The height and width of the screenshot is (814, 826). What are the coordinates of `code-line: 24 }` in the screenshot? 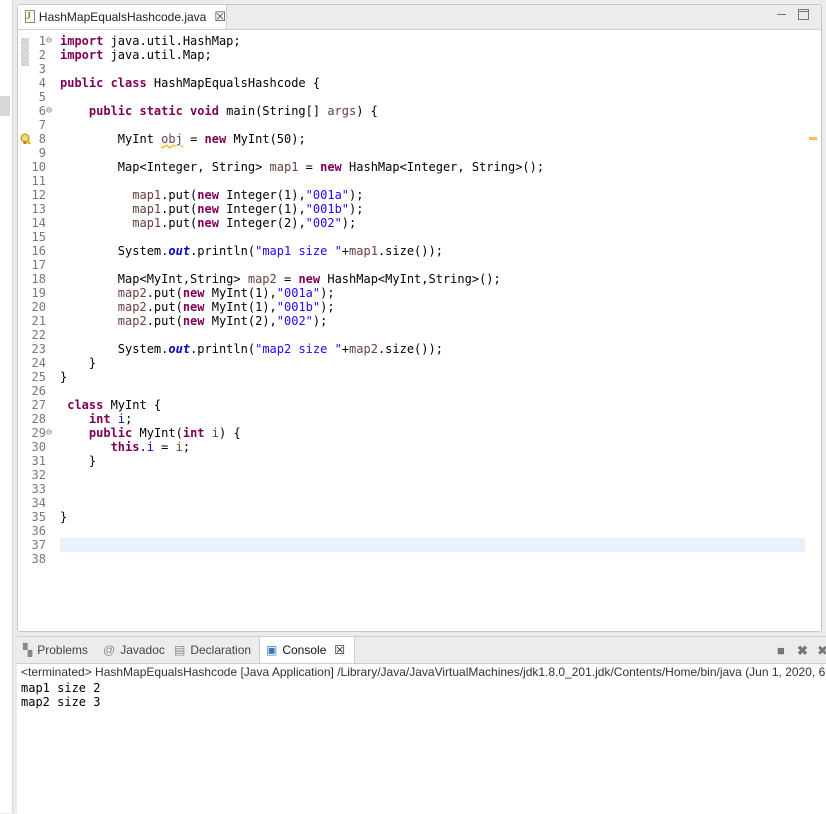 It's located at (419, 363).